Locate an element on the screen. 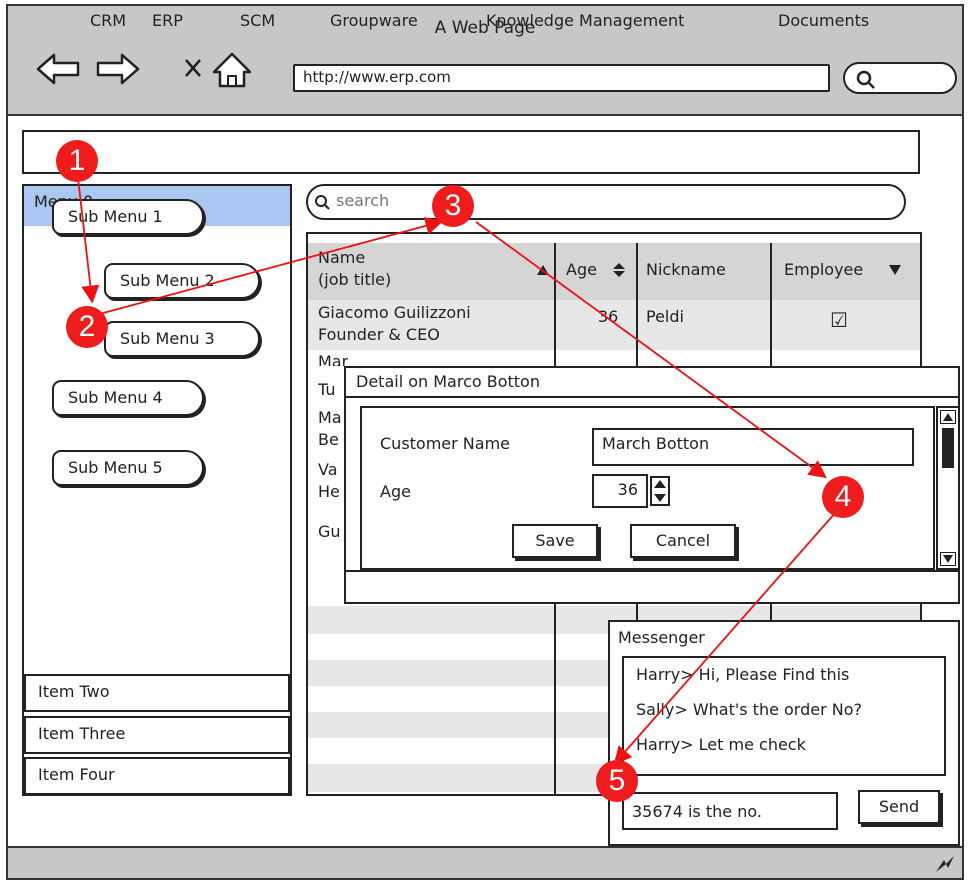  step-marker-5: 5 is located at coordinates (617, 781).